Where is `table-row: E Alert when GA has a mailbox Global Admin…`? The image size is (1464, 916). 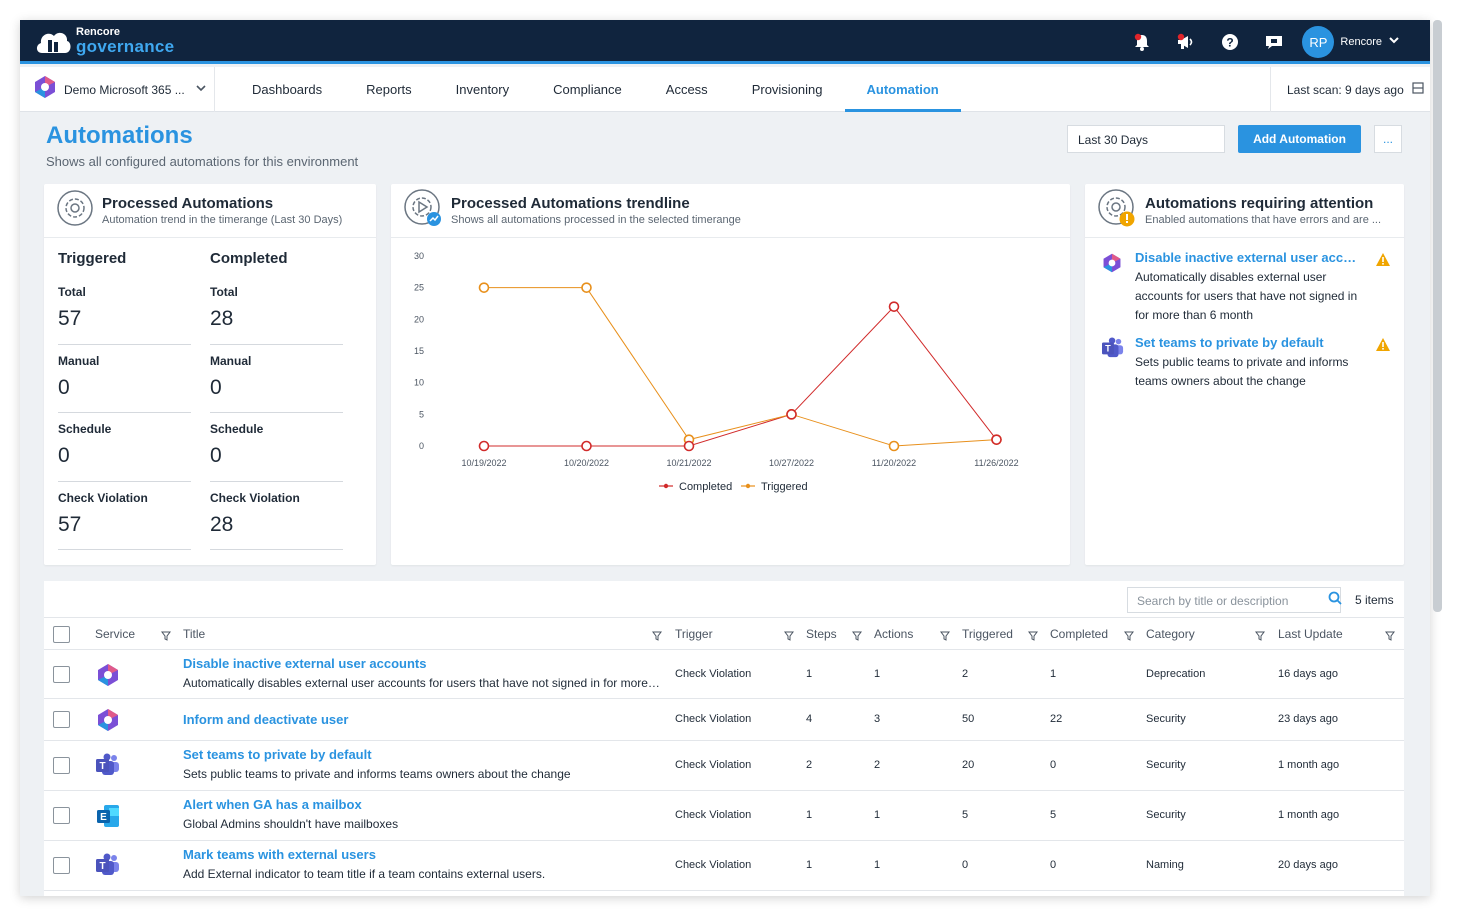
table-row: E Alert when GA has a mailbox Global Admin… is located at coordinates (724, 816).